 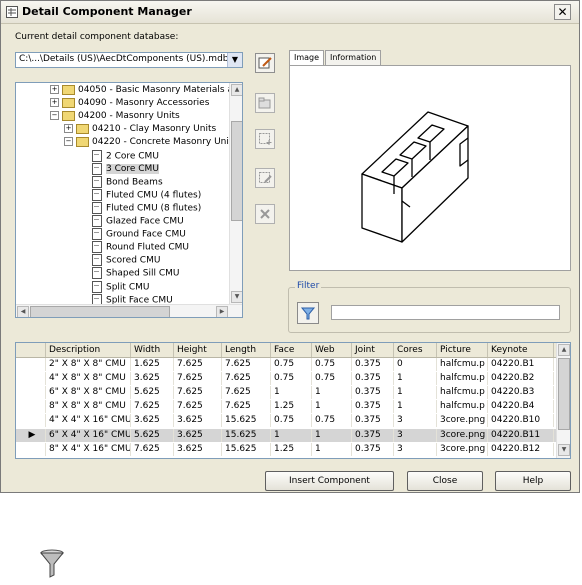 I want to click on table-vertical-scrollbar: ▲ ▼, so click(x=563, y=400).